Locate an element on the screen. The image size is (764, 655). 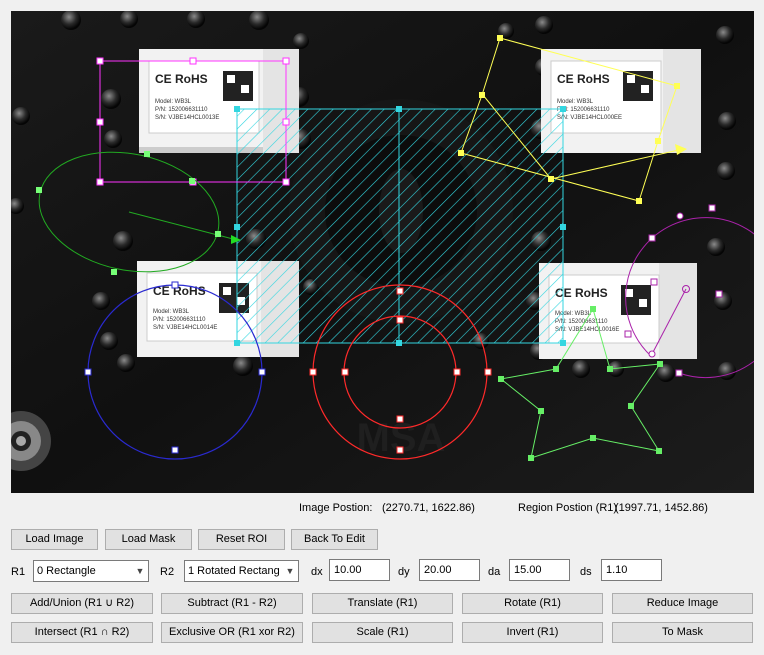
subtract-button: Subtract (R1 - R2) is located at coordinates (232, 603).